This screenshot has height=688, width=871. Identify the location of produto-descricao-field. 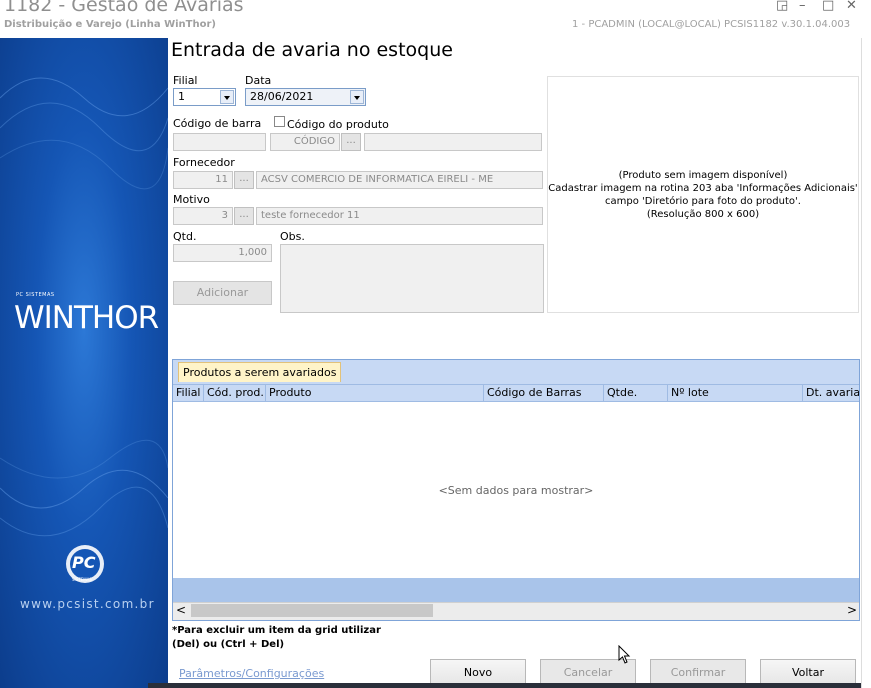
(453, 142).